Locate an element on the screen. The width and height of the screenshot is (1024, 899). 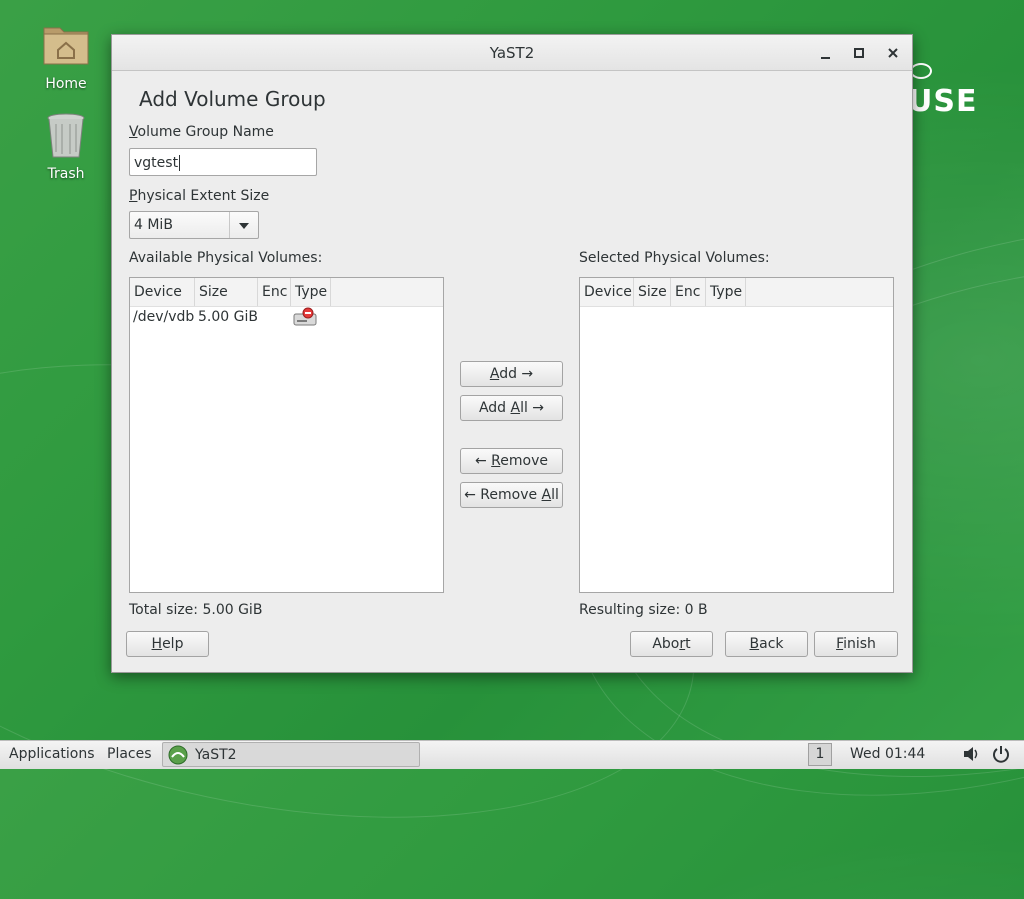
add-all-button: Add All → is located at coordinates (511, 408).